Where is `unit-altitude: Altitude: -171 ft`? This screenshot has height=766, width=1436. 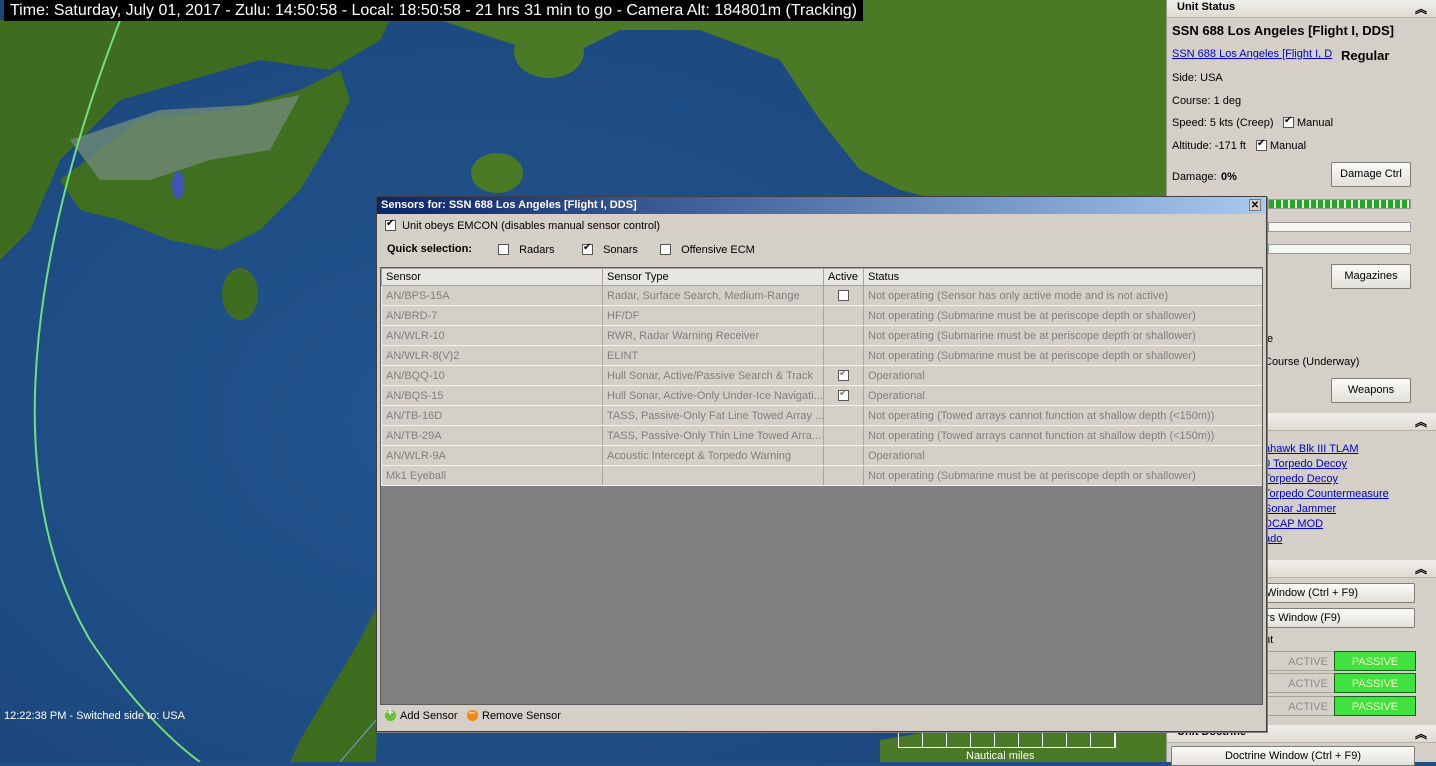
unit-altitude: Altitude: -171 ft is located at coordinates (1209, 146).